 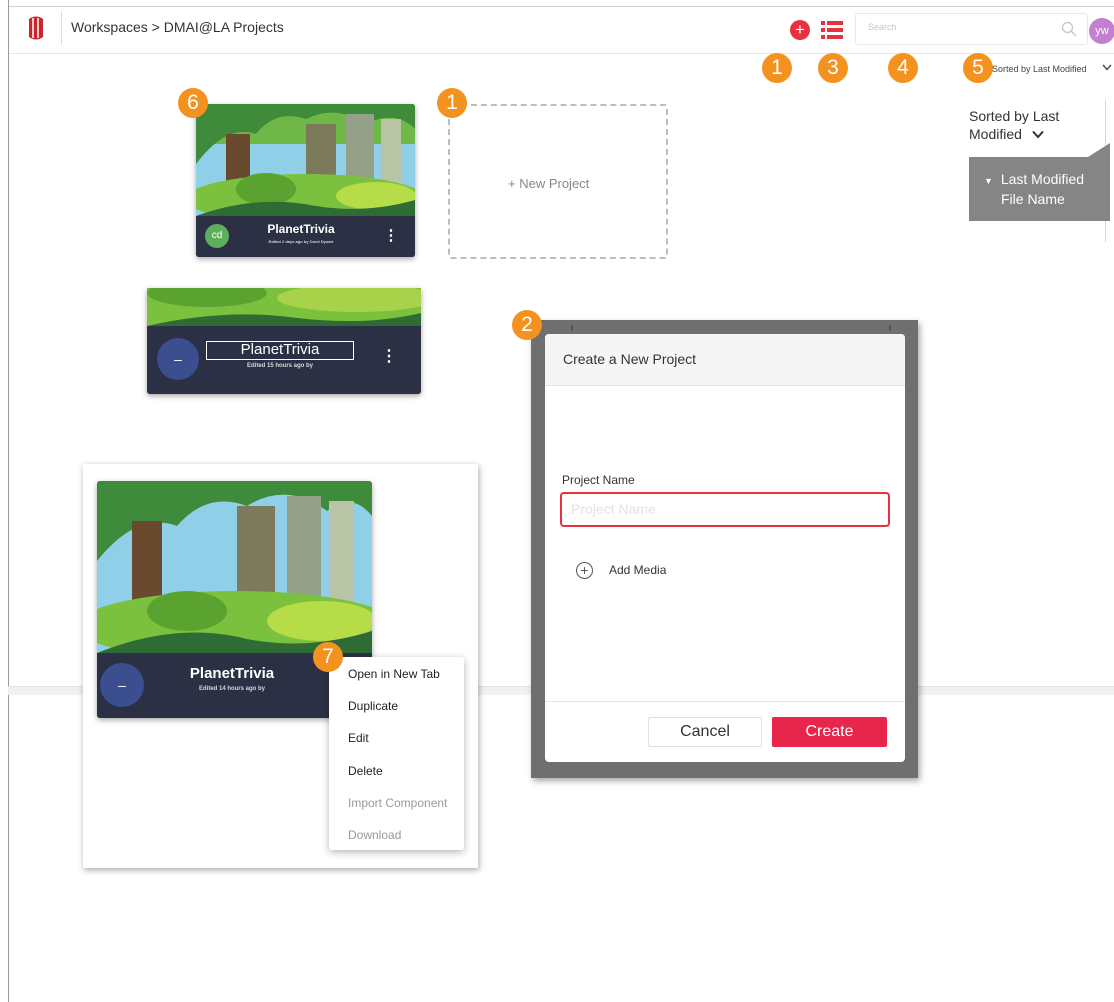 I want to click on marker-2-dialog: 2, so click(x=527, y=325).